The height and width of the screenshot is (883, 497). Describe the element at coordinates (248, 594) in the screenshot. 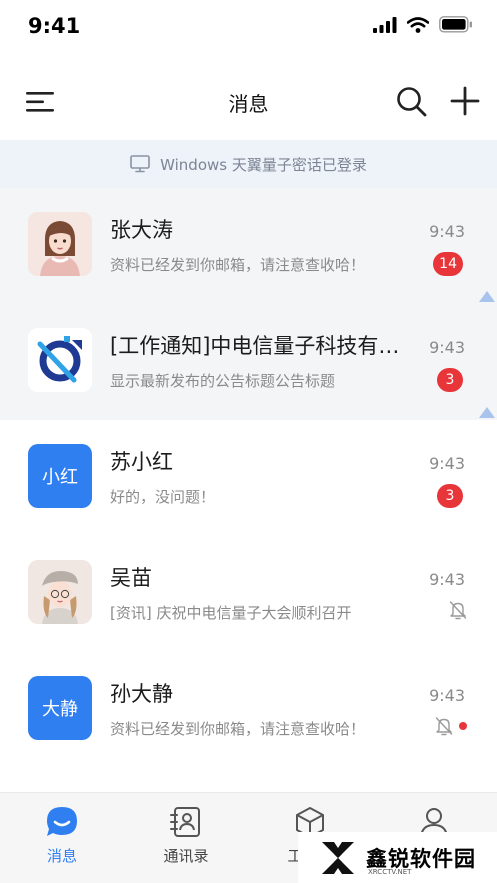

I see `chat-item: 吴苗 [资讯] 庆祝中电信量子大会顺利召开 9:43` at that location.